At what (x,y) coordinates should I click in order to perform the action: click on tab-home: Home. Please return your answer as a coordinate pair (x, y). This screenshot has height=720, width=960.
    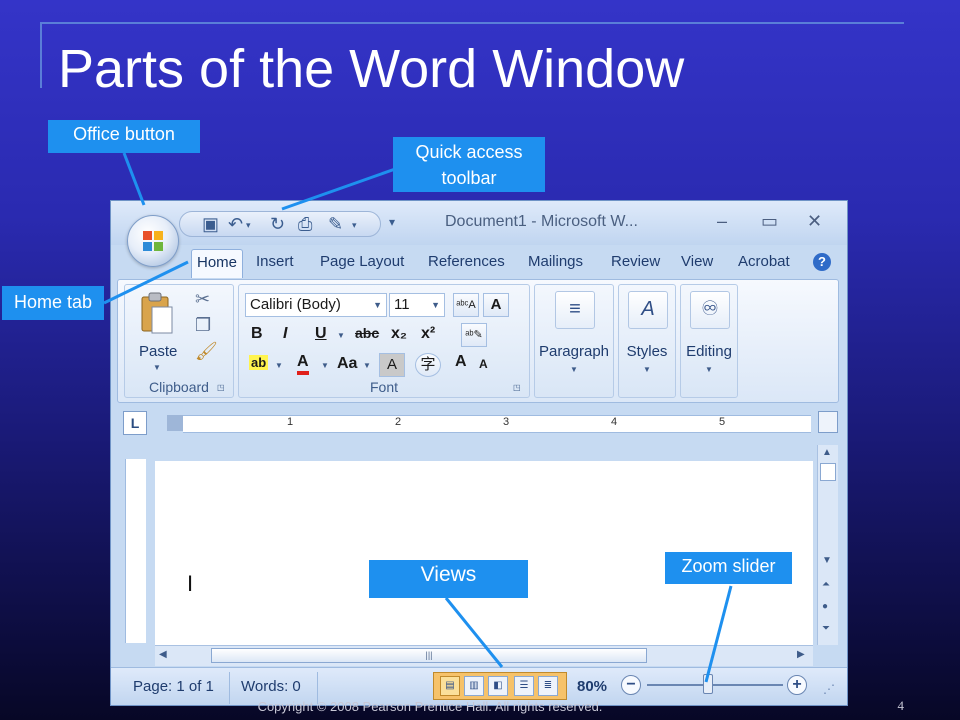
    Looking at the image, I should click on (217, 263).